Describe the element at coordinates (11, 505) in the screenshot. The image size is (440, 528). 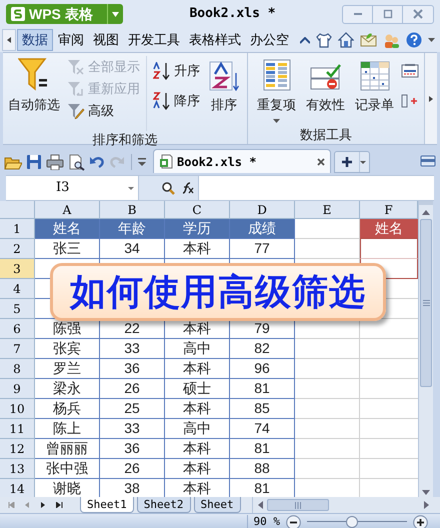
I see `first-sheet-icon` at that location.